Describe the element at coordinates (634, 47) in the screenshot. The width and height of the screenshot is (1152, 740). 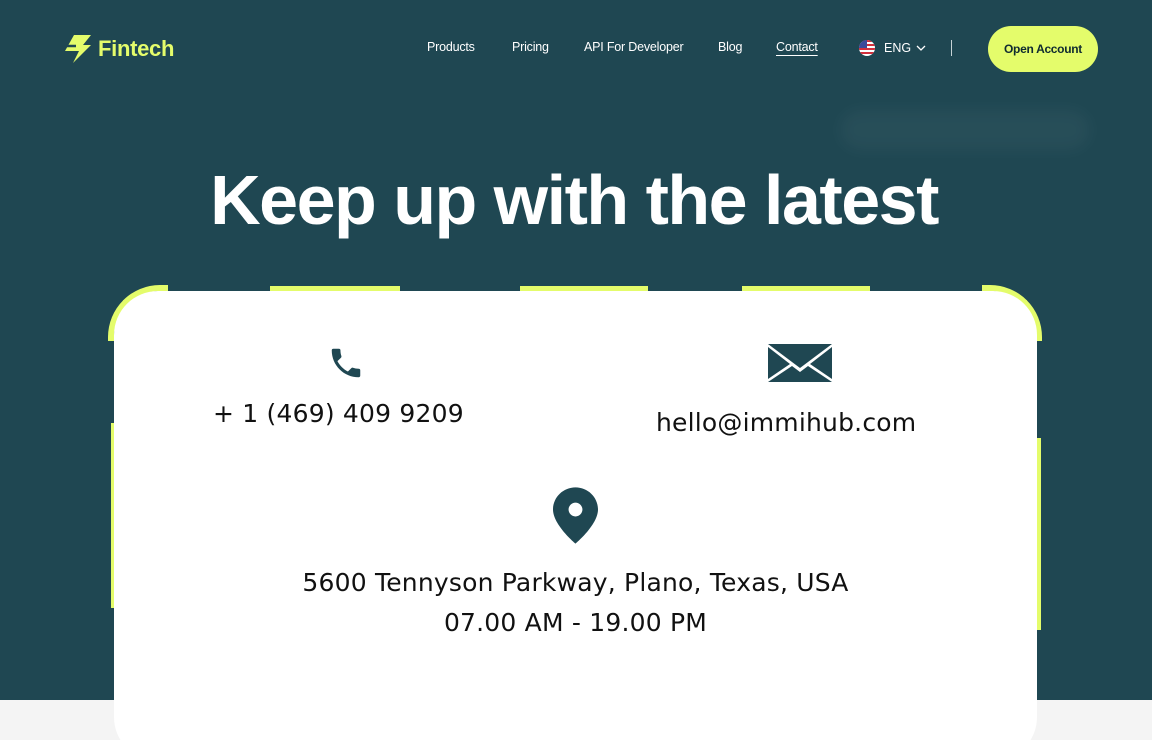
I see `nav-api-for-developer: API For Developer` at that location.